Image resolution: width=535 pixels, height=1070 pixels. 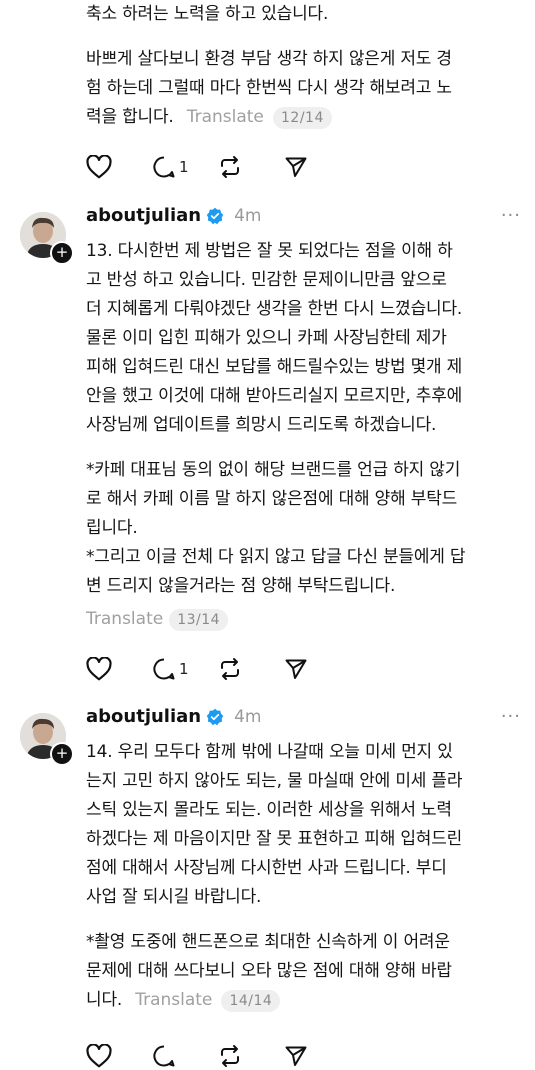 I want to click on post-actions, so click(x=218, y=1056).